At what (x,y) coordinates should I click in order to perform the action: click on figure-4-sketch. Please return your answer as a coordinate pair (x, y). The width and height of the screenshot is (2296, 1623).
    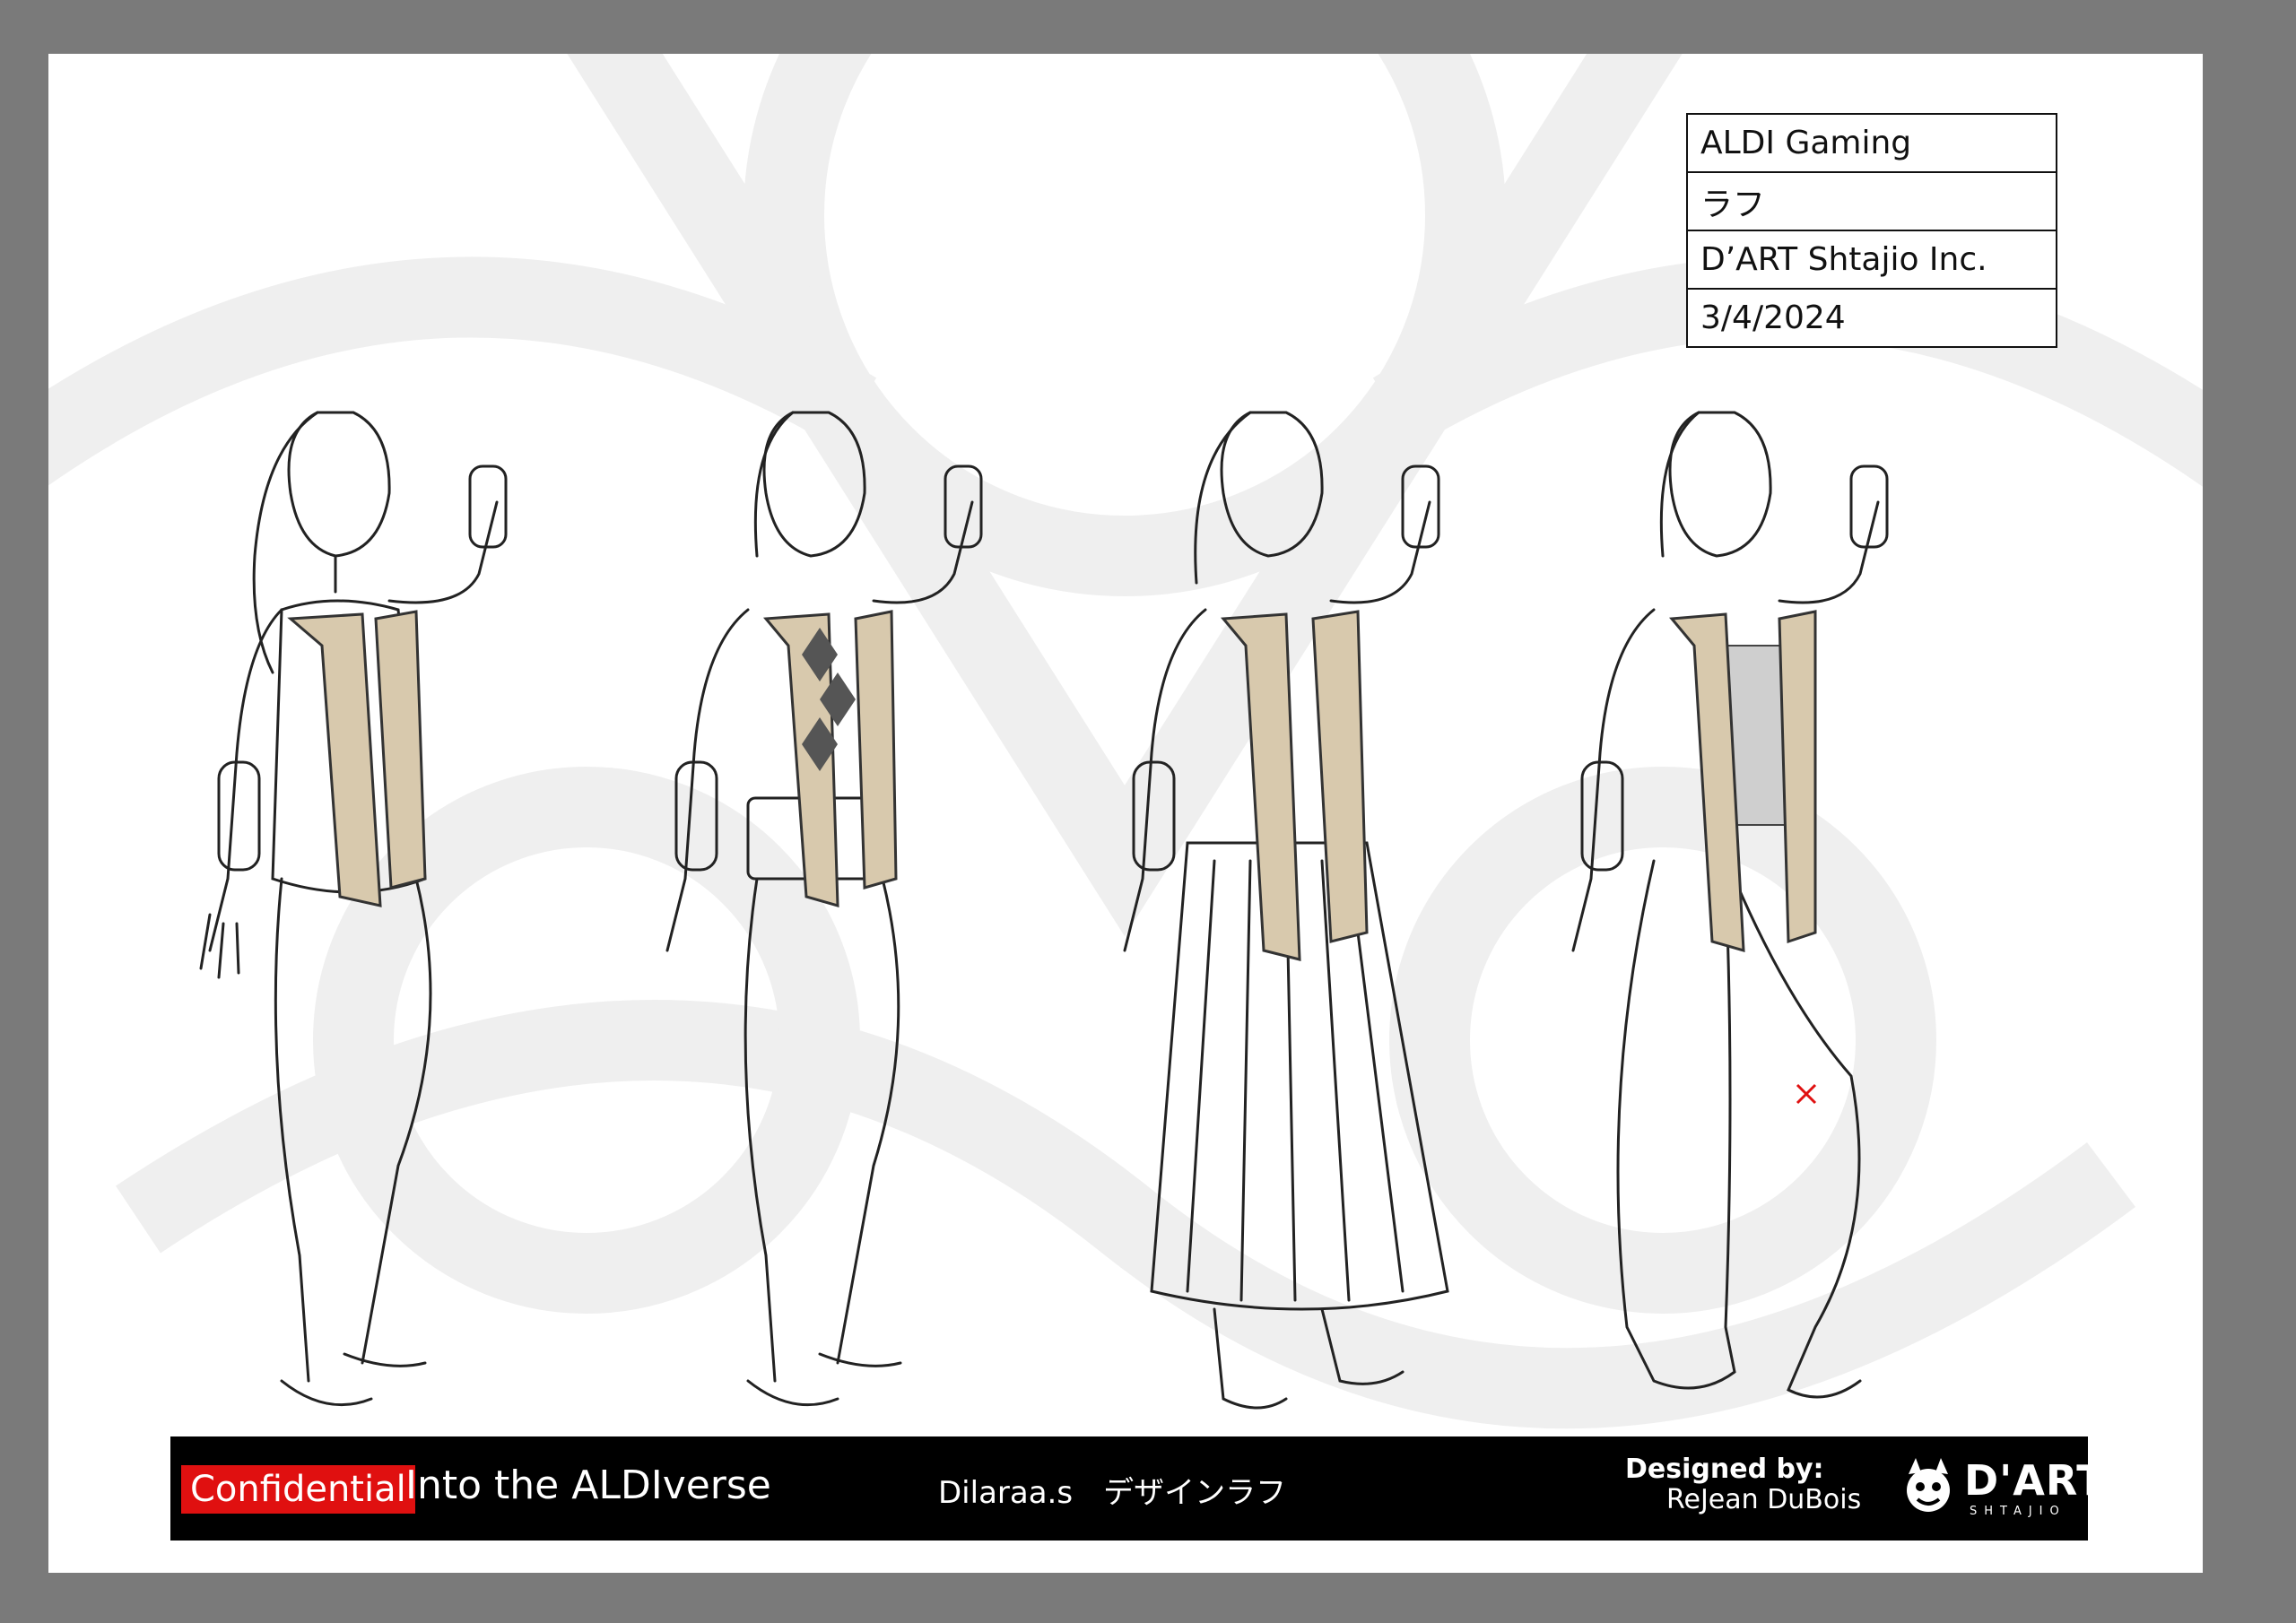
    Looking at the image, I should click on (1730, 905).